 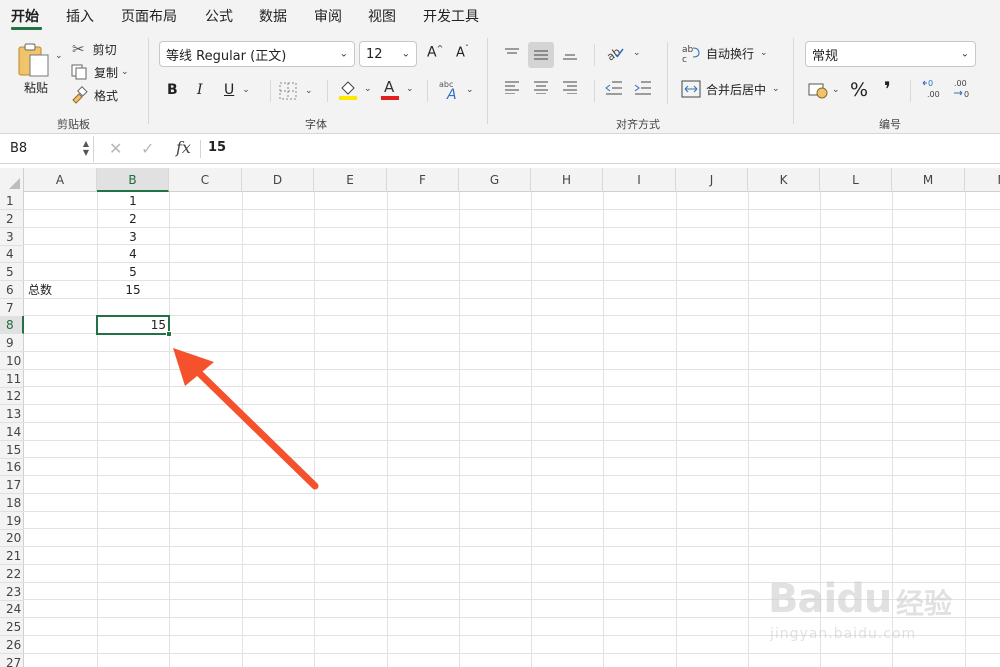 I want to click on column-header-c: C, so click(x=205, y=180).